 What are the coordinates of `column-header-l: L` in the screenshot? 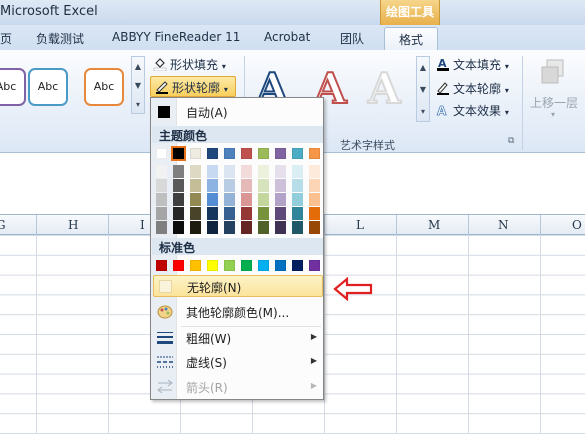 It's located at (360, 225).